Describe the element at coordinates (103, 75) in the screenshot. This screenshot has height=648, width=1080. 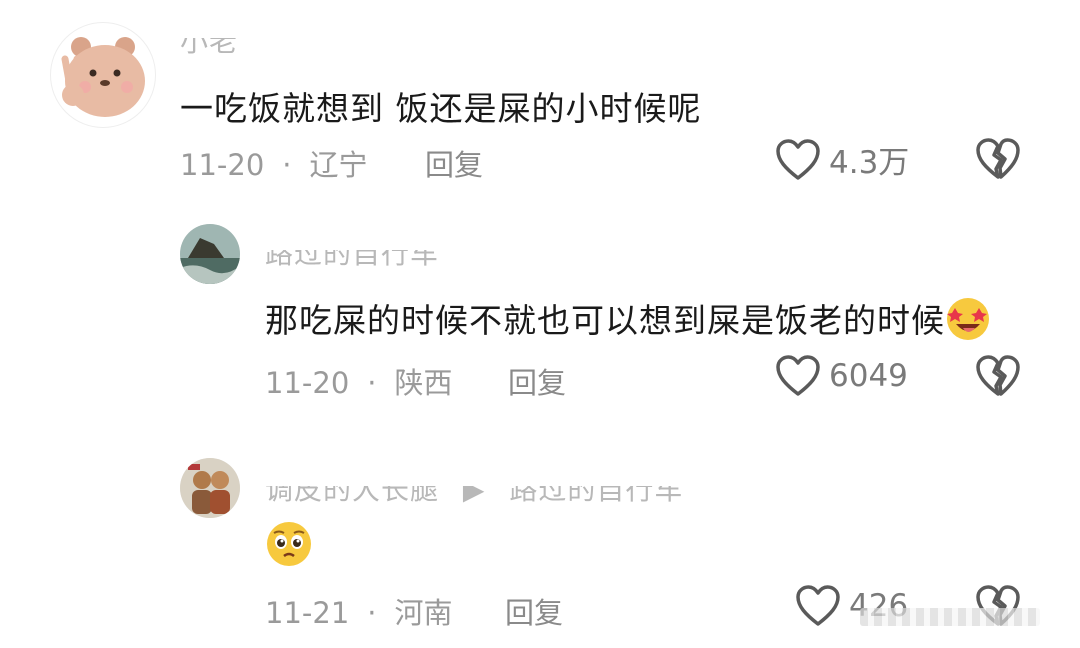
I see `avatar-bear` at that location.